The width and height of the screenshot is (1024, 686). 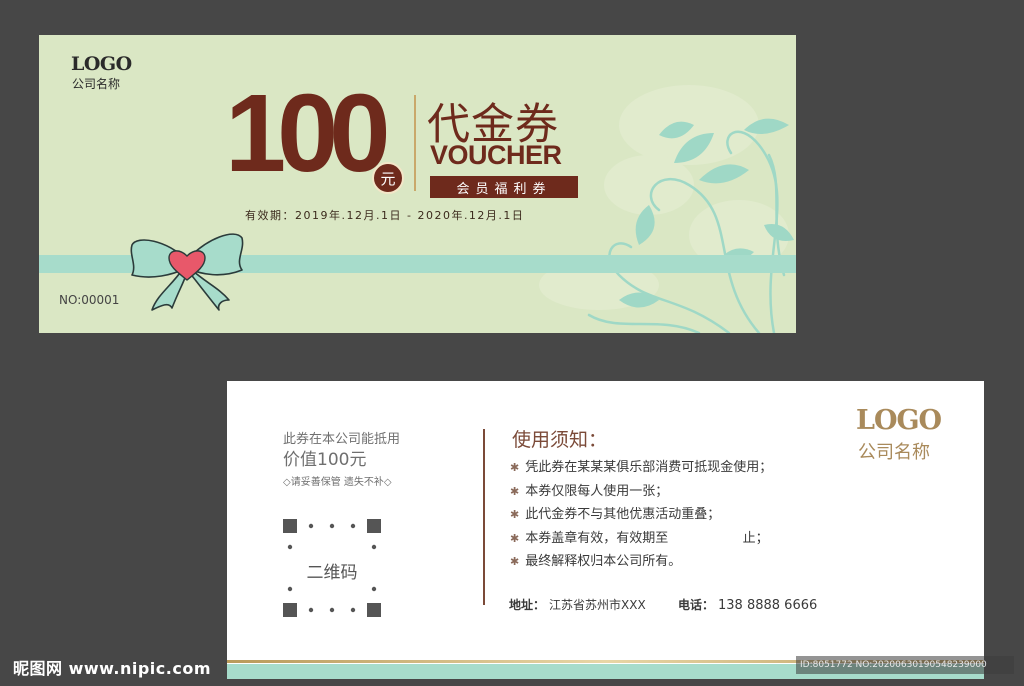 I want to click on back-company-name: 公司名称, so click(x=894, y=452).